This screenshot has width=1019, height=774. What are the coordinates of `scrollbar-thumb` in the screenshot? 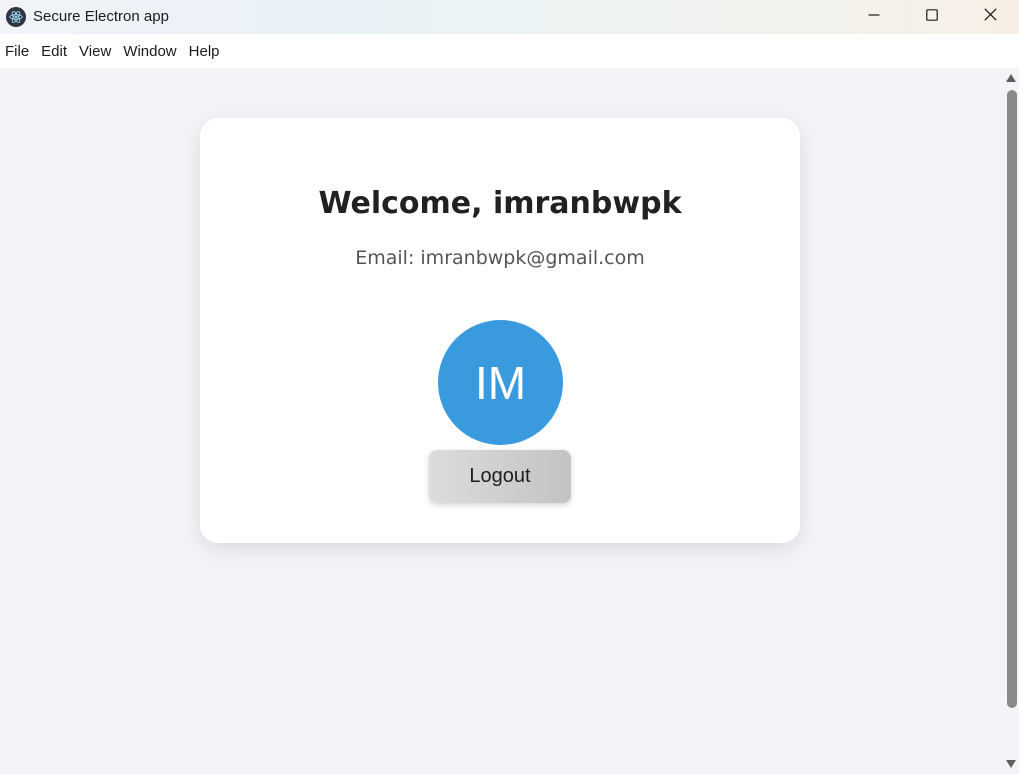 It's located at (1012, 399).